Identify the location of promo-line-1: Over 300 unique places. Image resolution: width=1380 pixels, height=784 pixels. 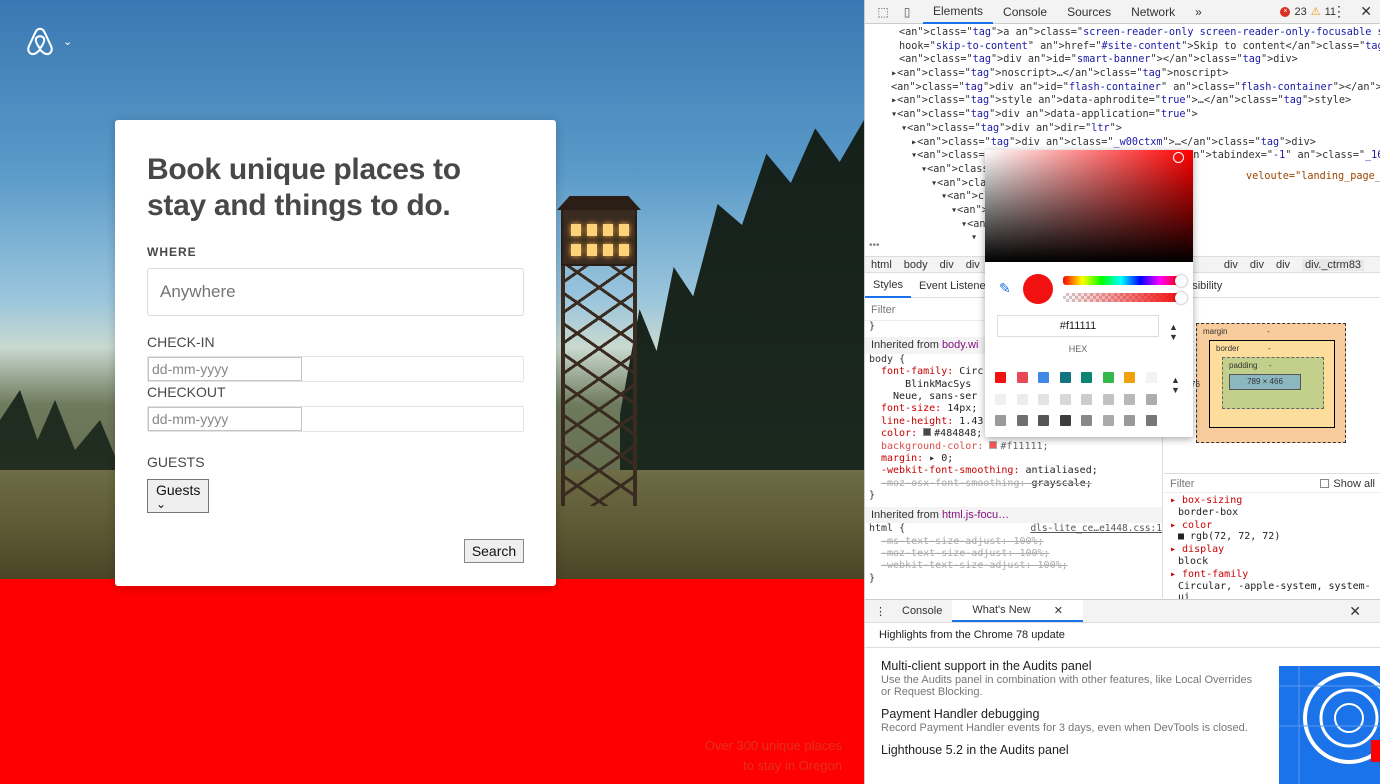
(752, 746).